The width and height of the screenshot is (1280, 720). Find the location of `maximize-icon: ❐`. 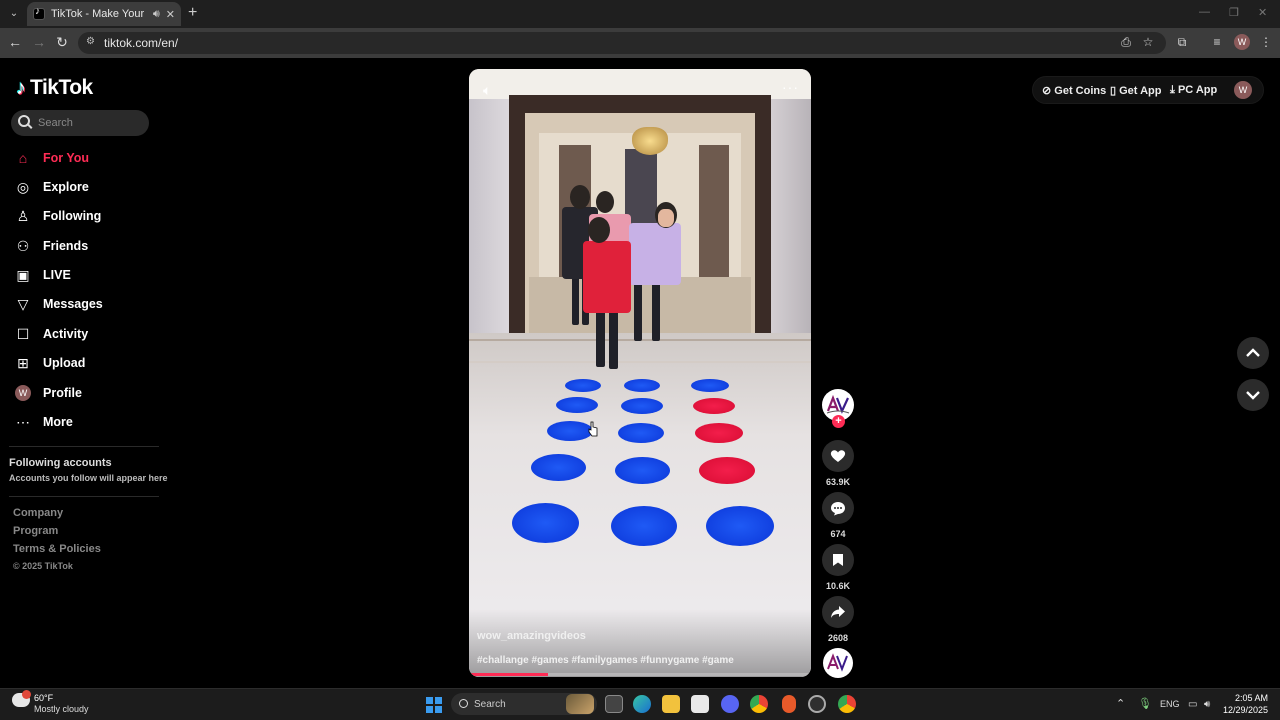

maximize-icon: ❐ is located at coordinates (1234, 12).